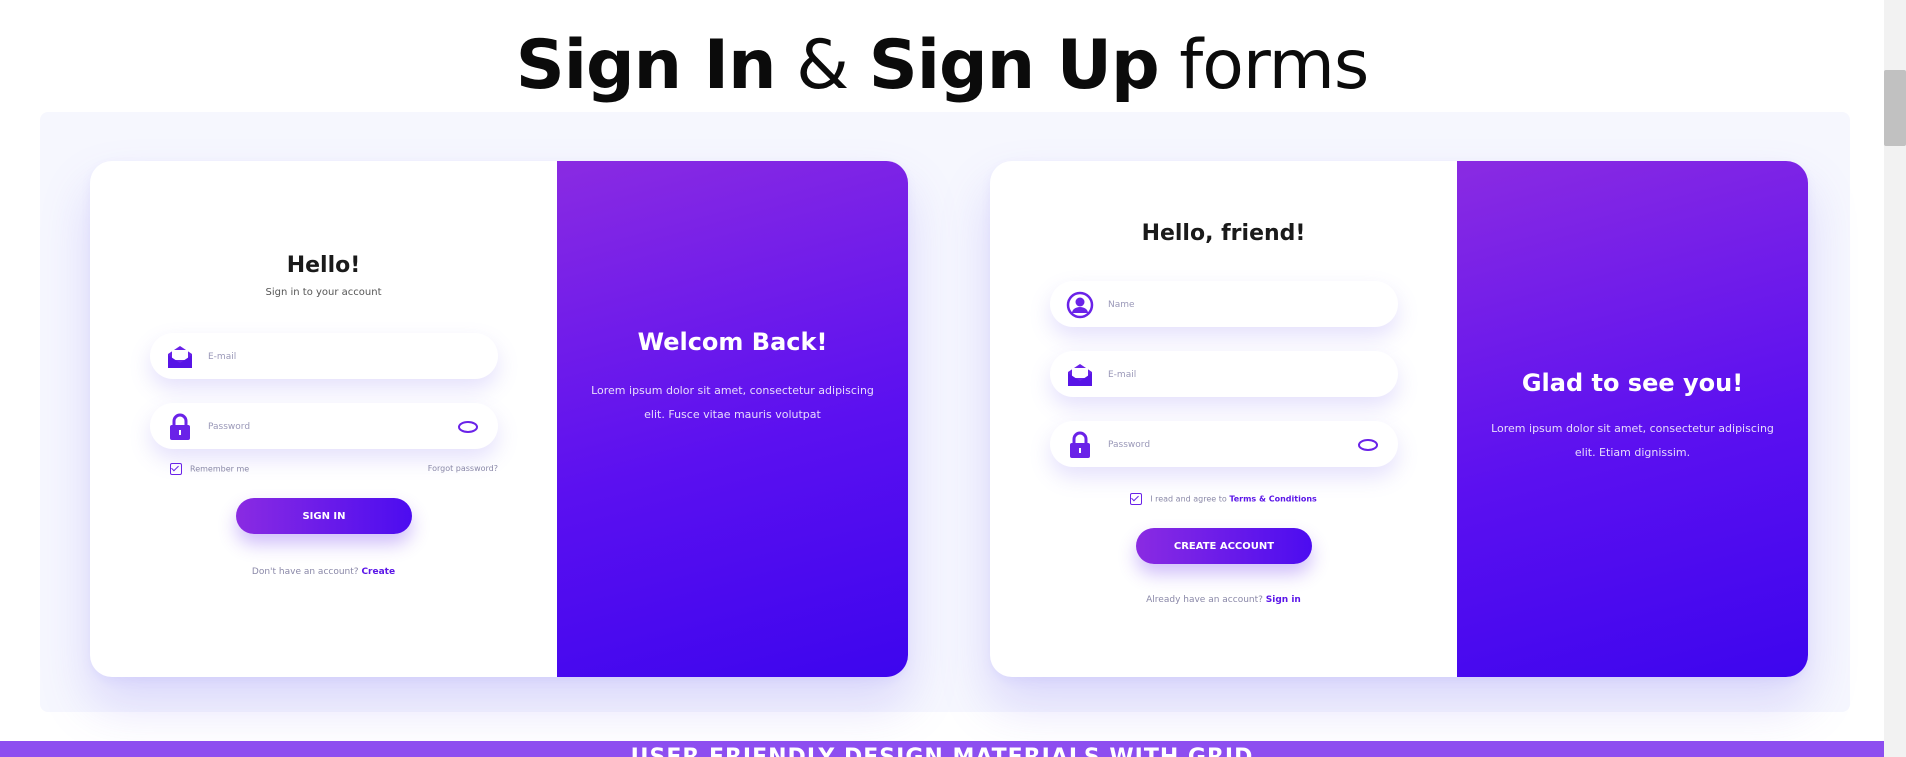 Image resolution: width=1906 pixels, height=757 pixels. What do you see at coordinates (1632, 383) in the screenshot?
I see `signup-panel-title: Glad to see you!` at bounding box center [1632, 383].